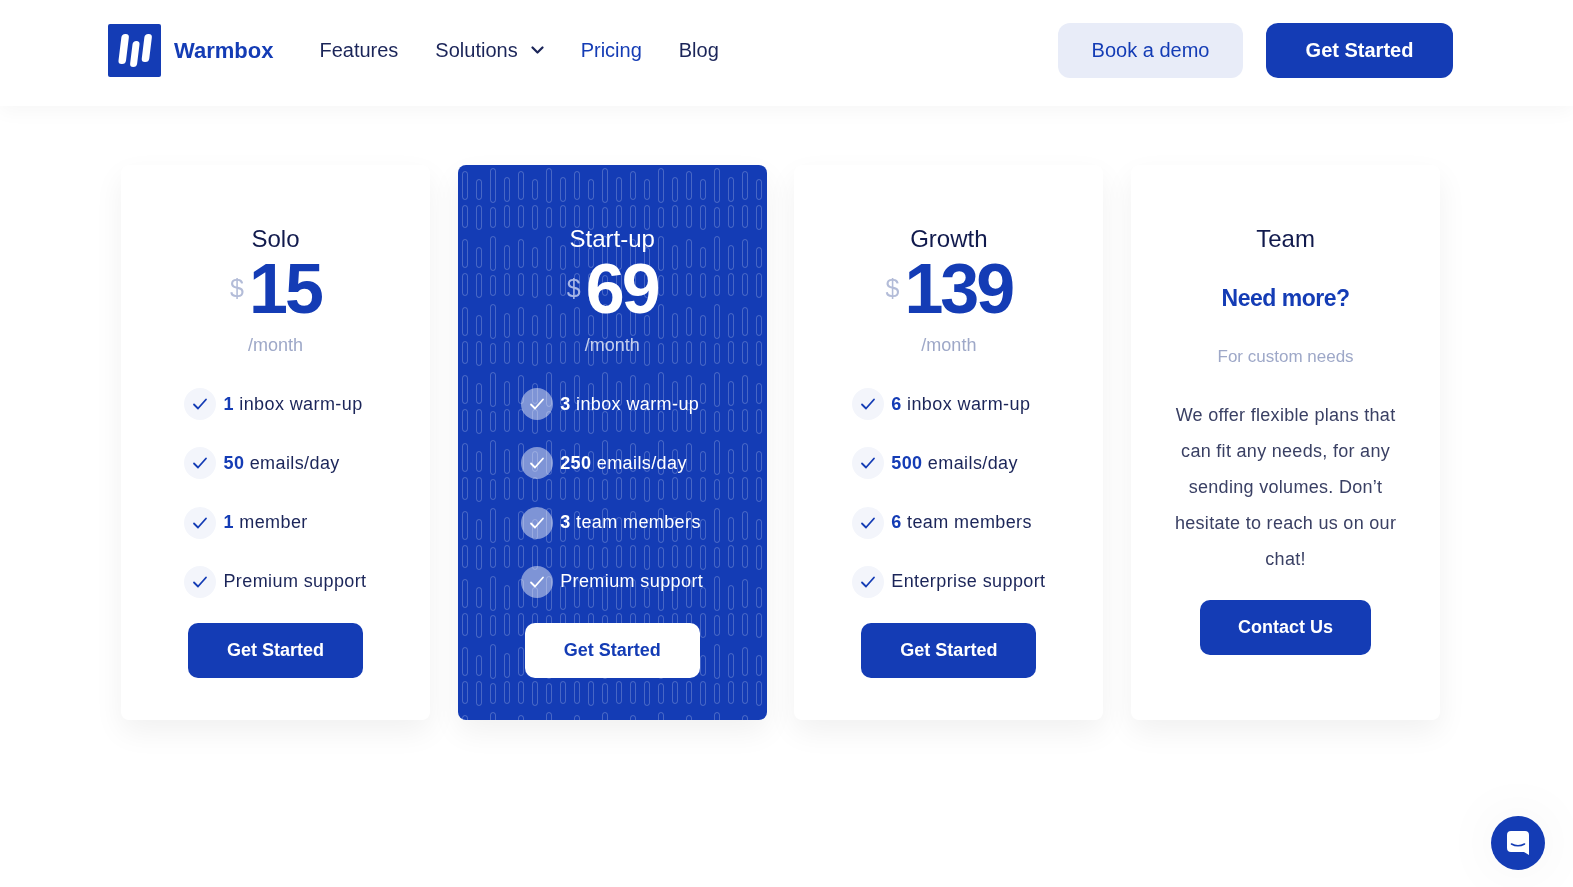 The height and width of the screenshot is (887, 1573). Describe the element at coordinates (275, 239) in the screenshot. I see `plan-title: Solo` at that location.